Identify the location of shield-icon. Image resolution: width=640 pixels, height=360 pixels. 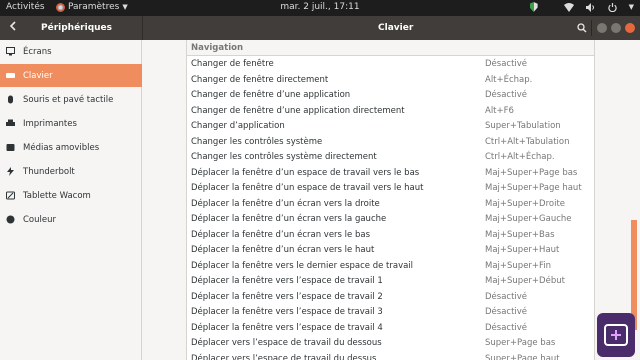
(533, 7).